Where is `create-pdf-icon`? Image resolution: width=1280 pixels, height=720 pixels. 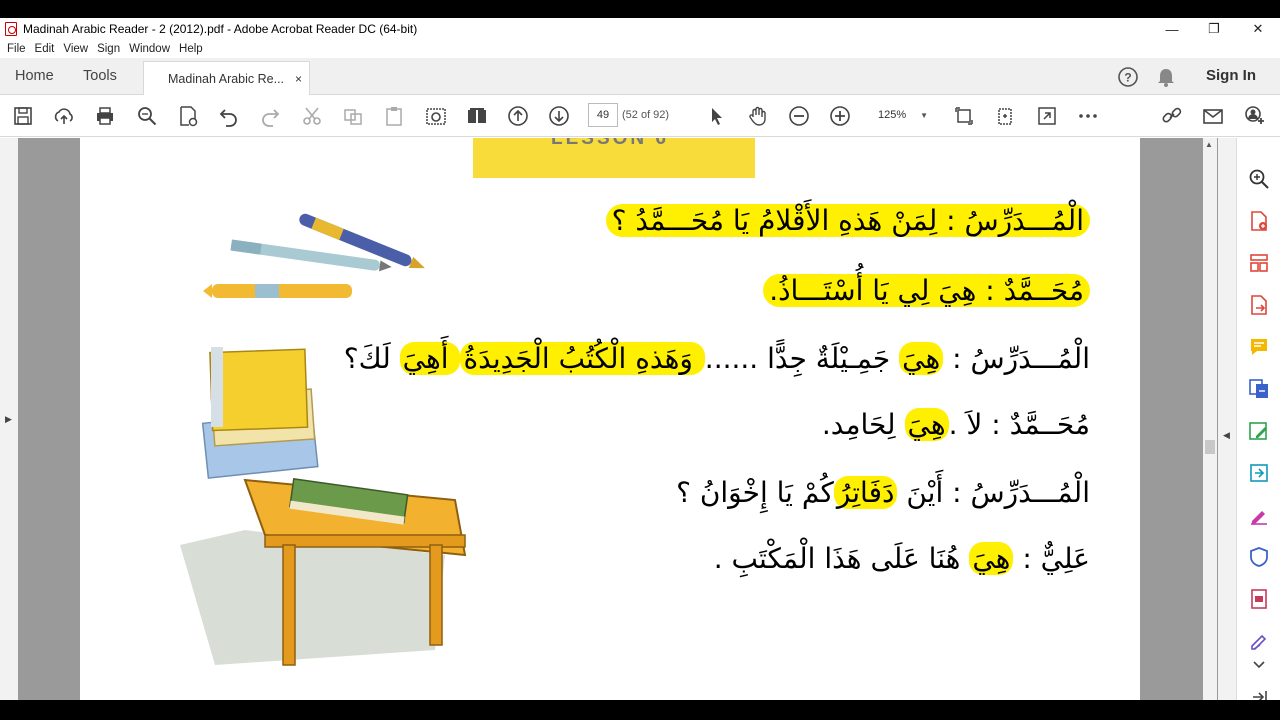
create-pdf-icon is located at coordinates (1259, 221).